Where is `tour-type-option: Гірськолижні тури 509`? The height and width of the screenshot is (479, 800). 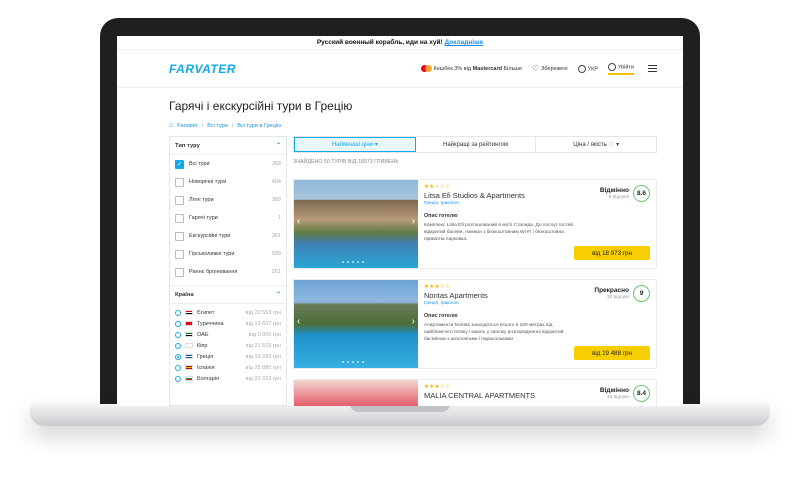
tour-type-option: Гірськолижні тури 509 is located at coordinates (228, 254).